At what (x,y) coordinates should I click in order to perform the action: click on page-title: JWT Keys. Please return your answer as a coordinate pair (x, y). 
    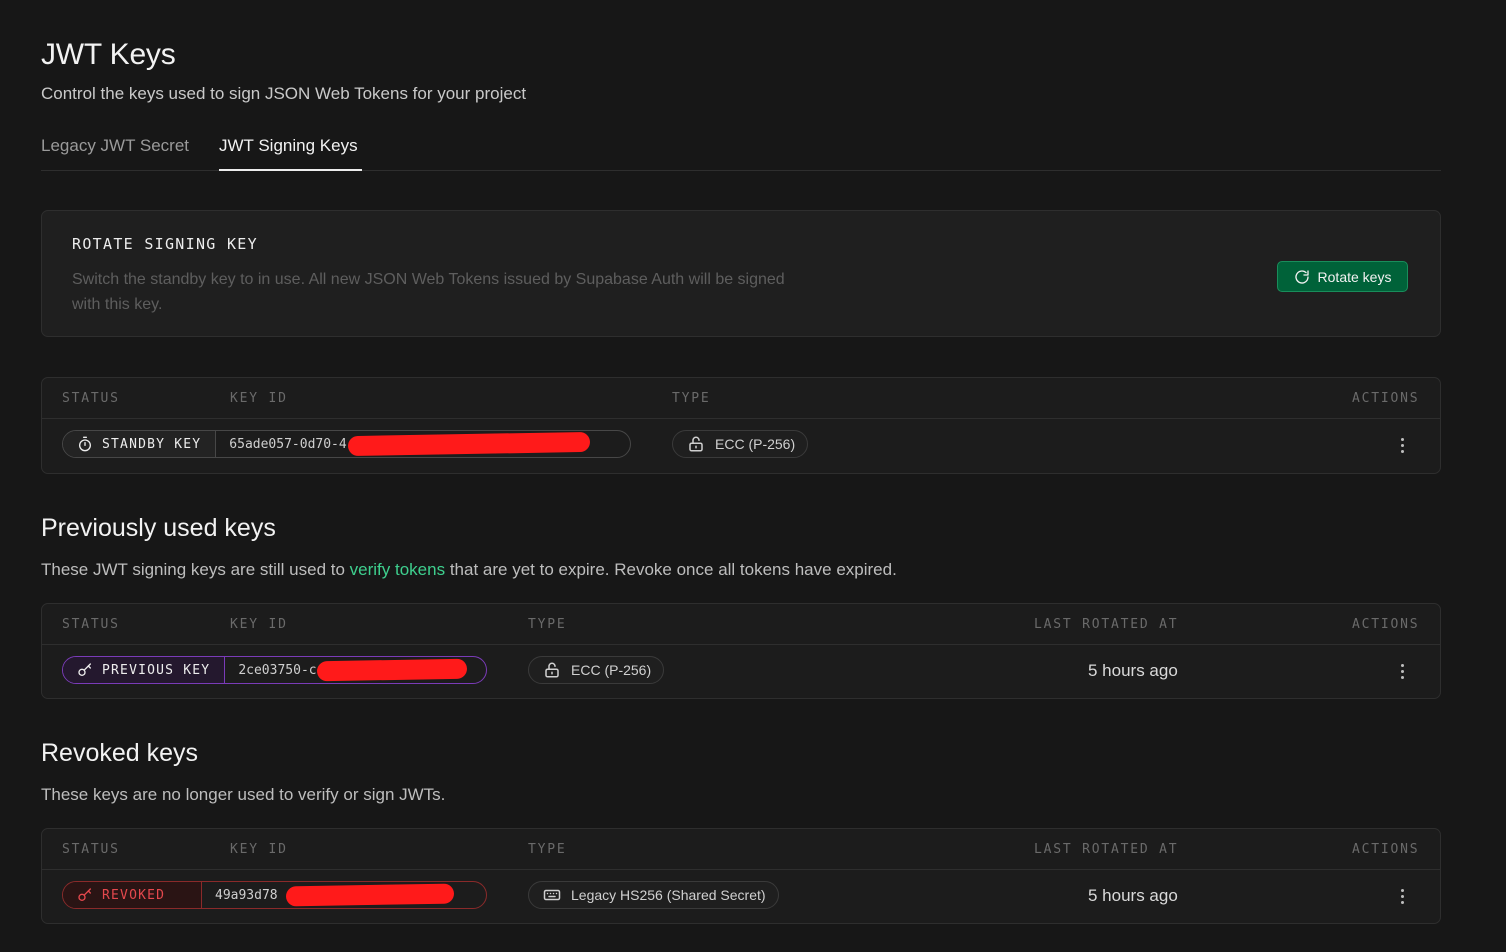
    Looking at the image, I should click on (108, 54).